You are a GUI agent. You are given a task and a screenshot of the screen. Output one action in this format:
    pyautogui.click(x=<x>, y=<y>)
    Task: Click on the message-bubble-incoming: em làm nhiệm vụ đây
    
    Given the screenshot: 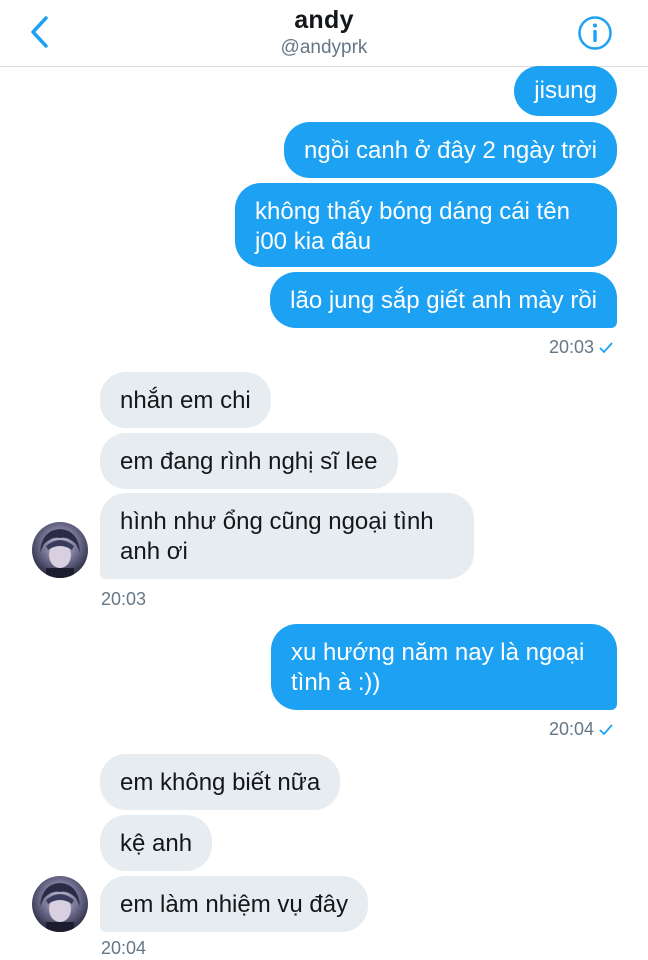 What is the action you would take?
    pyautogui.click(x=234, y=904)
    